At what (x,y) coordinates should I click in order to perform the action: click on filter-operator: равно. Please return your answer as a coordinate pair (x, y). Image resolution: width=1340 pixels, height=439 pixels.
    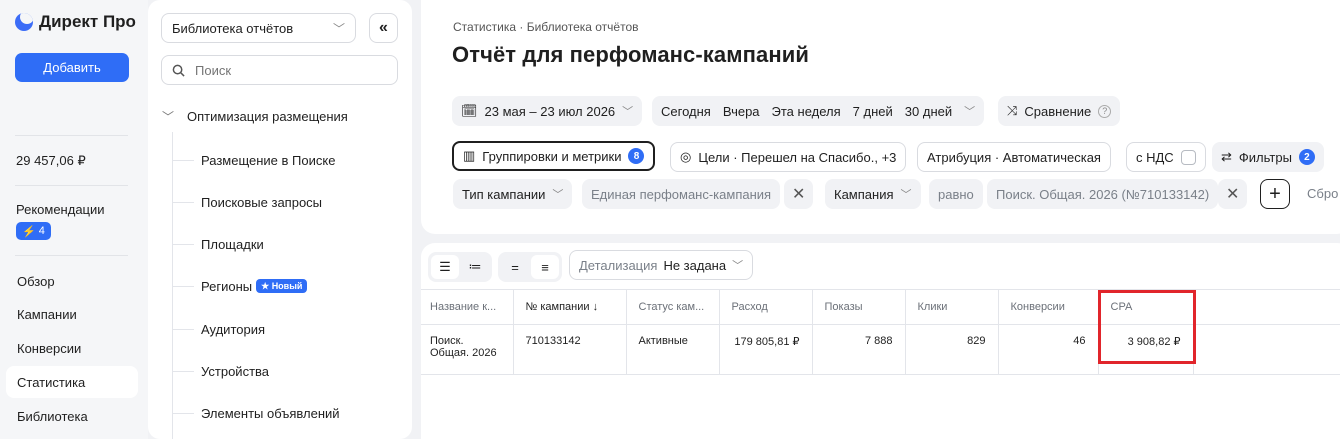
    Looking at the image, I should click on (956, 194).